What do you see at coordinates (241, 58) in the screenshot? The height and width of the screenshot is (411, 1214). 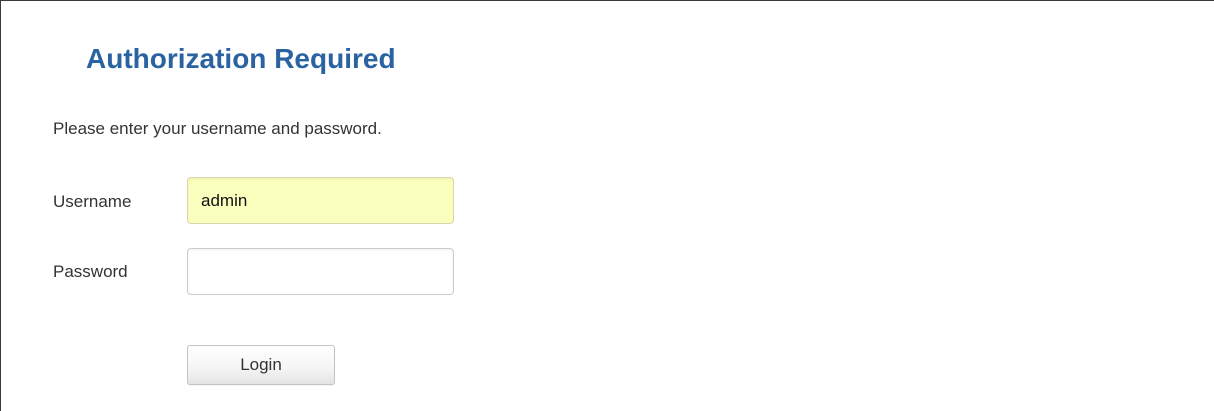 I see `page-title: Authorization Required` at bounding box center [241, 58].